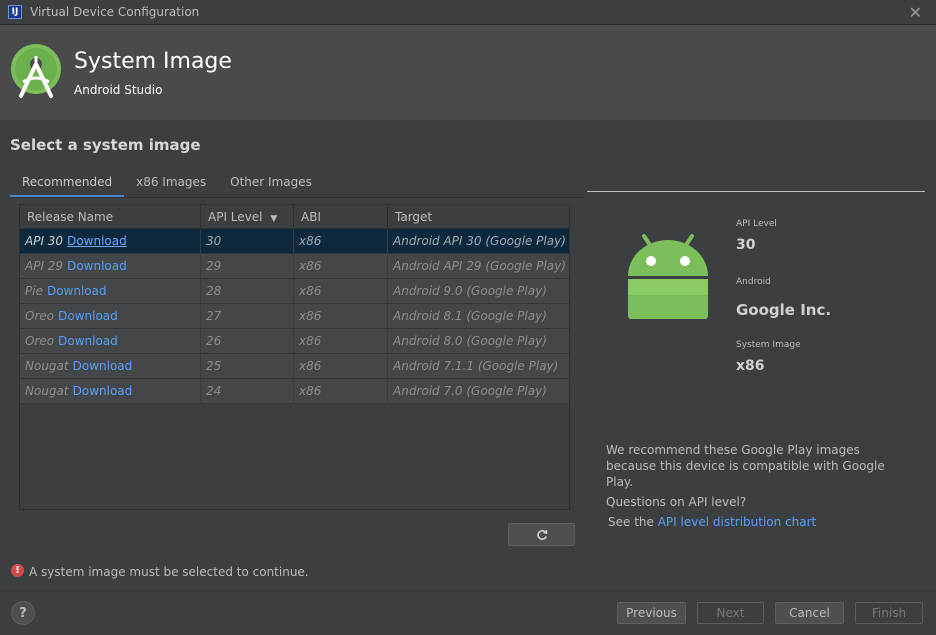  Describe the element at coordinates (479, 266) in the screenshot. I see `target-cell: Android API 29 (Google Play)` at that location.